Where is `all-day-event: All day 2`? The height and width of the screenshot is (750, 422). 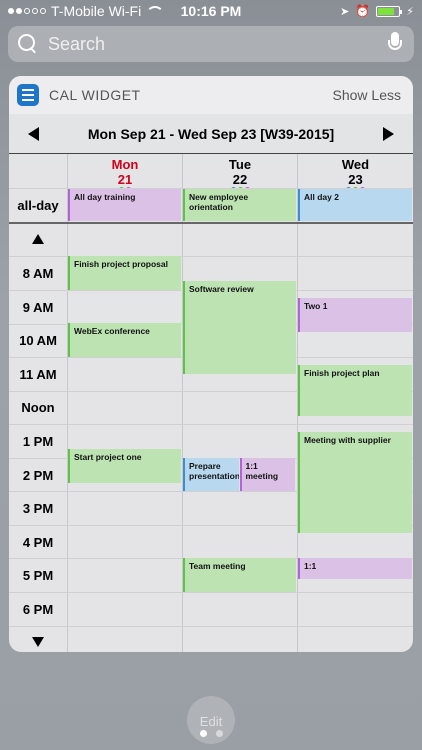 all-day-event: All day 2 is located at coordinates (355, 205).